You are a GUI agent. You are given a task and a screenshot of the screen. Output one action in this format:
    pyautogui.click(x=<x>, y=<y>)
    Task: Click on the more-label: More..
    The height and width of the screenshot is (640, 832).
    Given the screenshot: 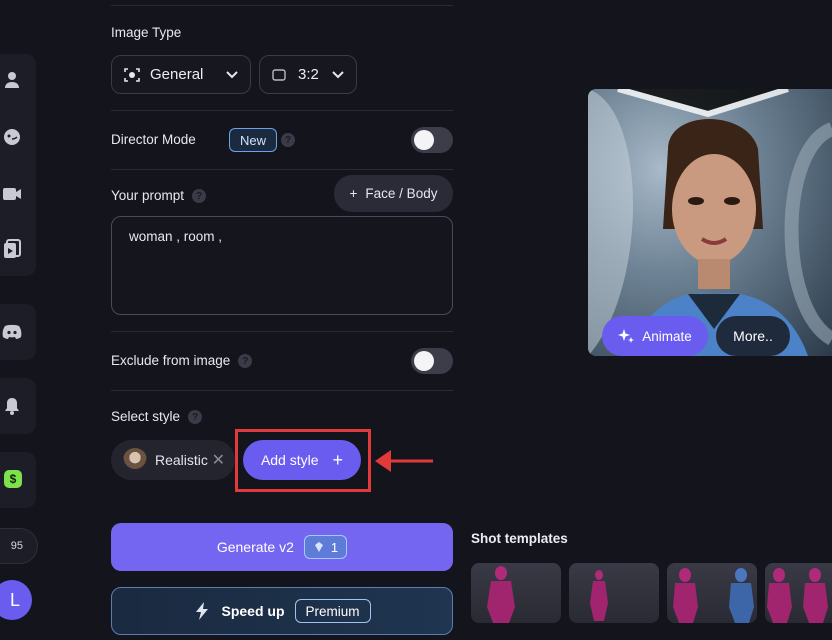 What is the action you would take?
    pyautogui.click(x=753, y=336)
    